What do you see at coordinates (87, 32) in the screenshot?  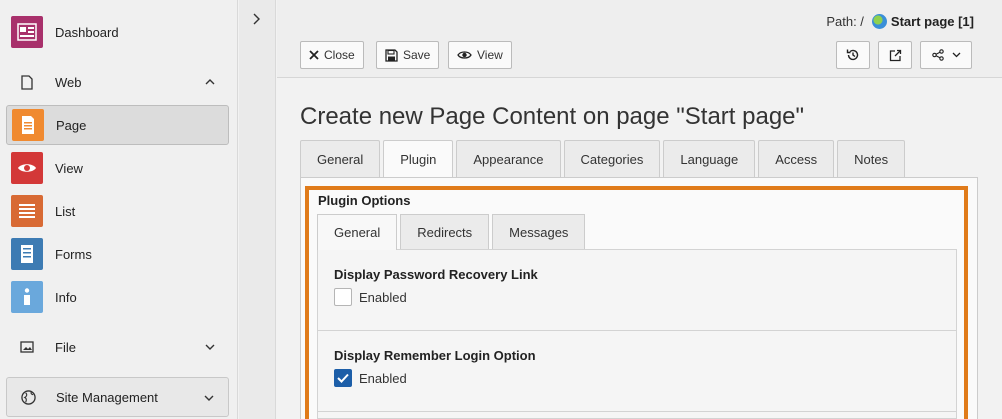 I see `module-label: Dashboard` at bounding box center [87, 32].